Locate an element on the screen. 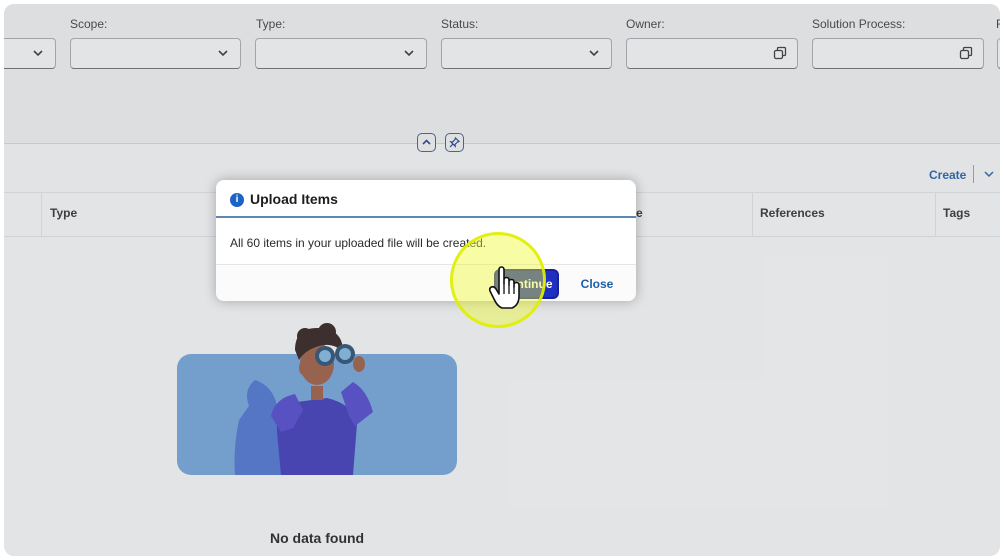 Image resolution: width=1004 pixels, height=560 pixels. dialog-header: i Upload Items is located at coordinates (426, 199).